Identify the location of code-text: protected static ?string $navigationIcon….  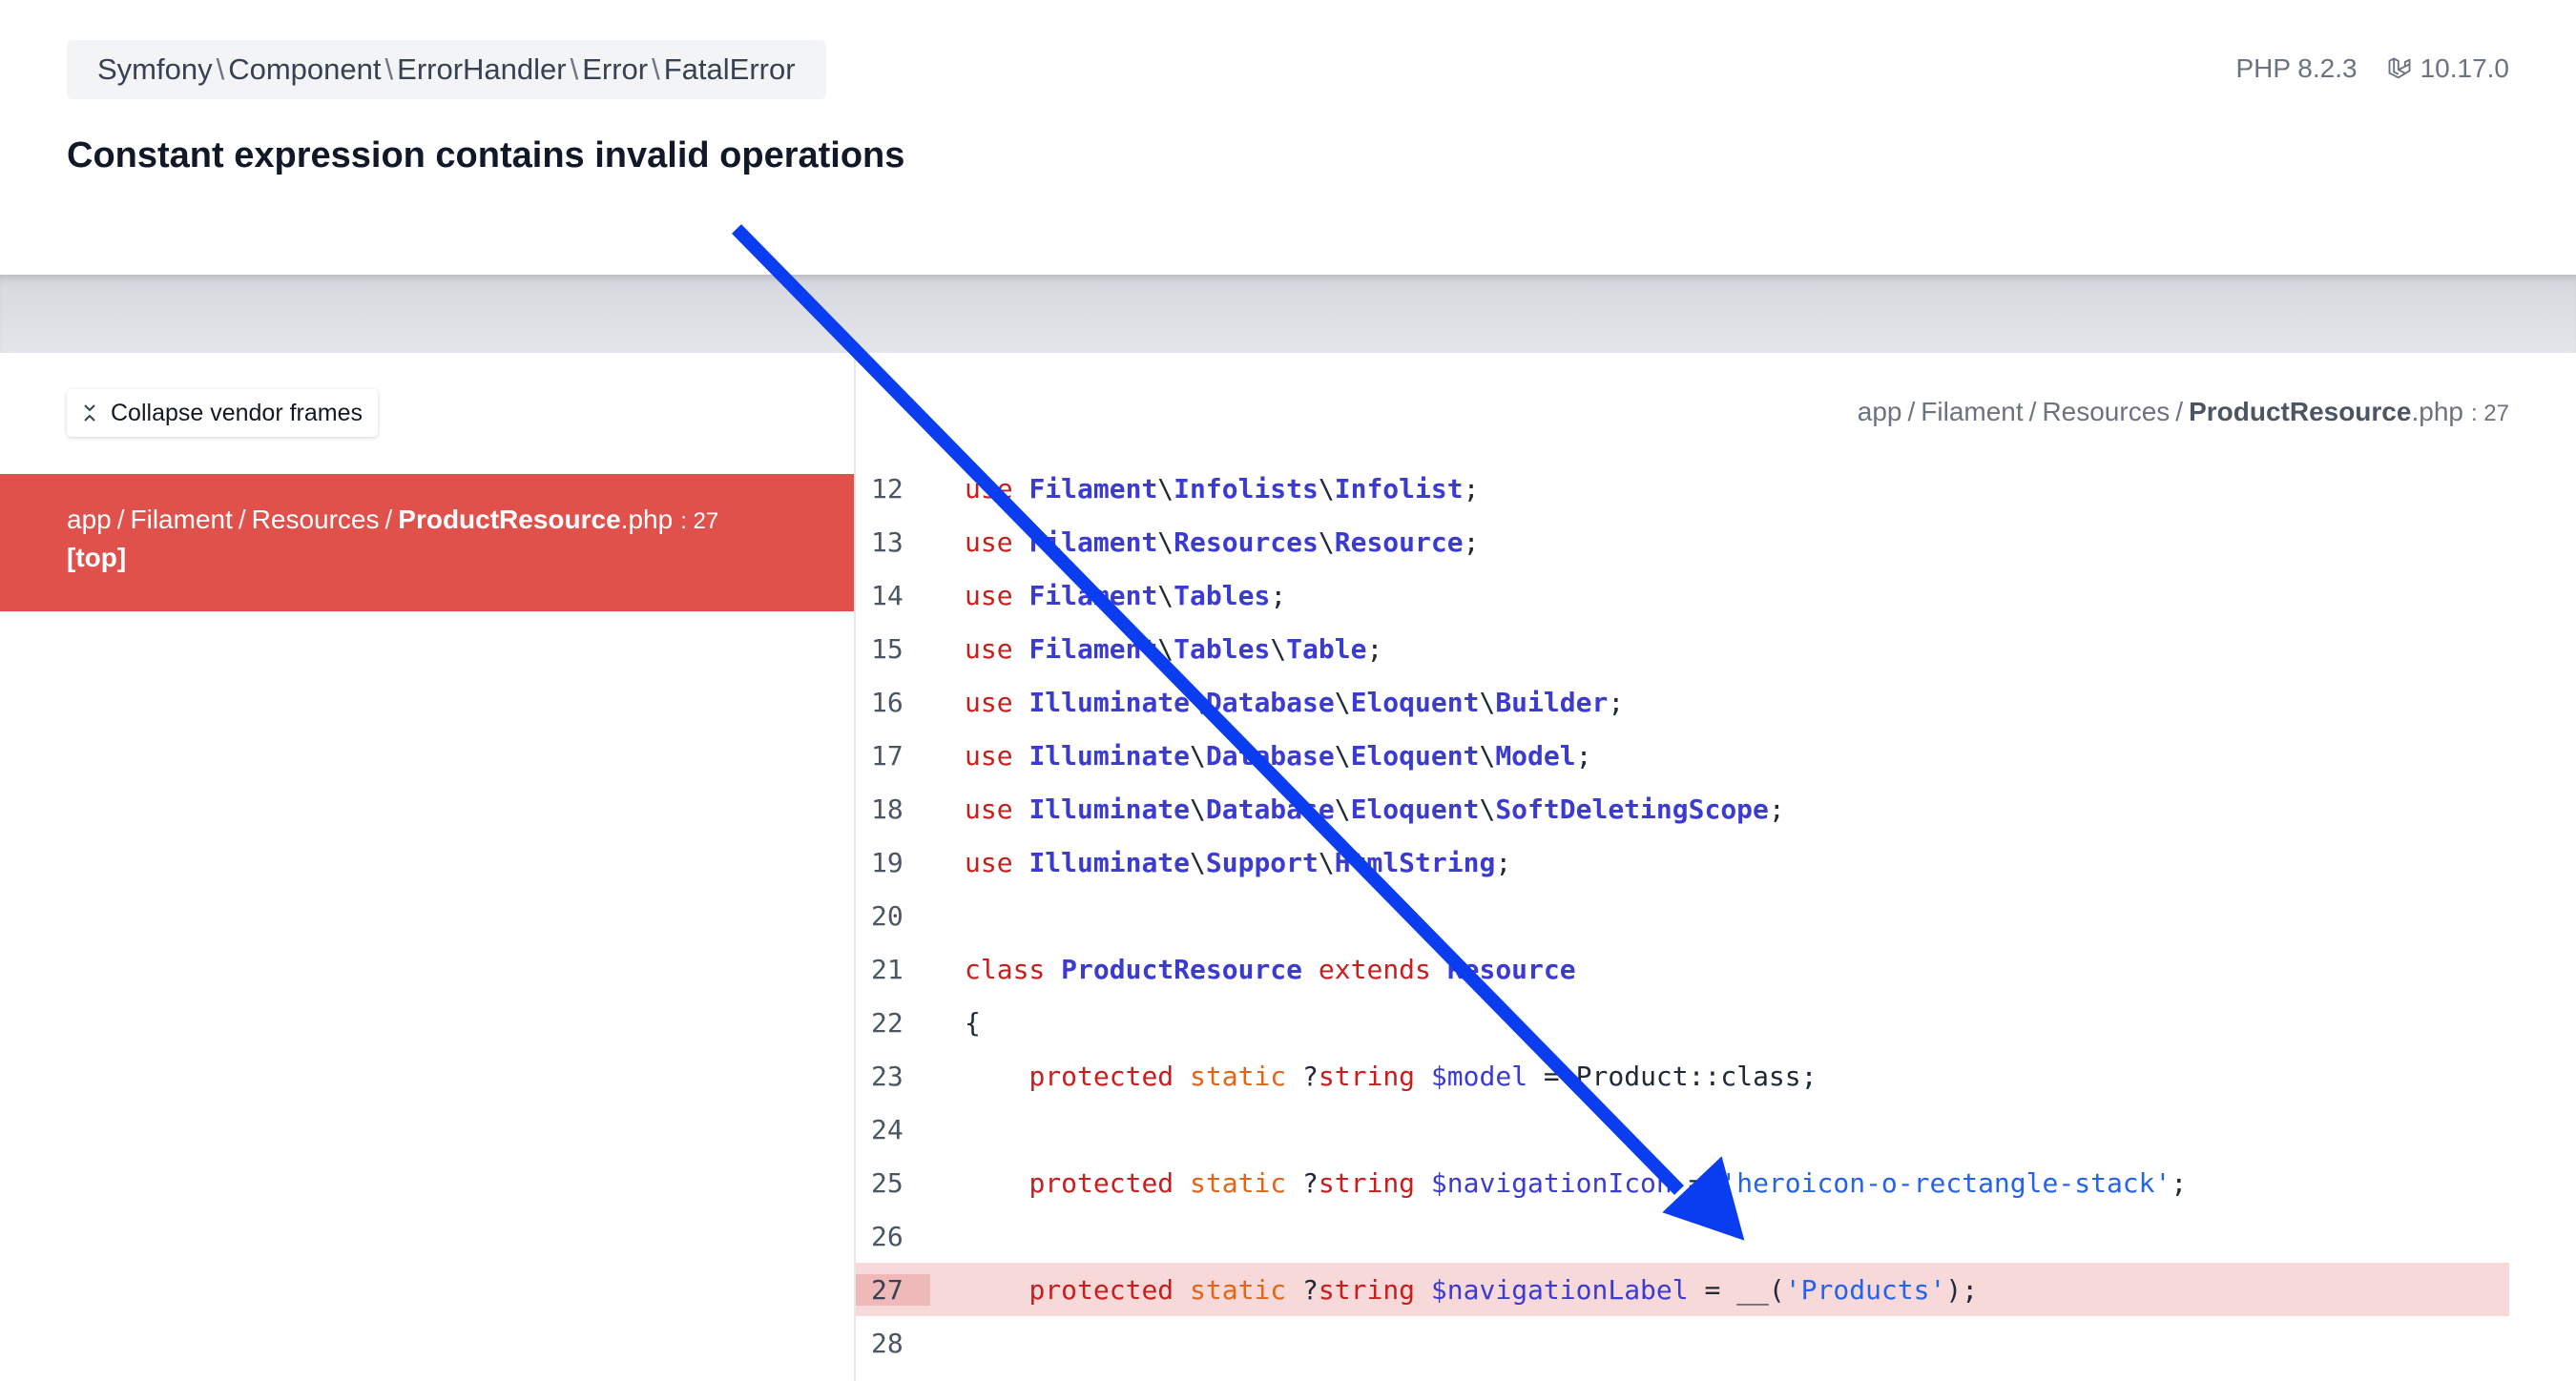
(1558, 1183).